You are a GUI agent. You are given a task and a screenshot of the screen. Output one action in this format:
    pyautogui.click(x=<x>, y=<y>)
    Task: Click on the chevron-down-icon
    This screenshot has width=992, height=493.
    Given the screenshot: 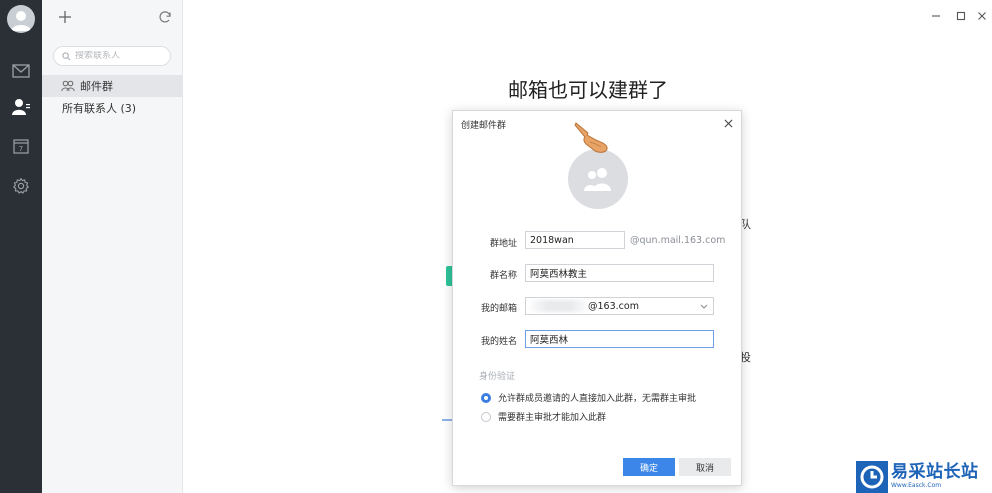 What is the action you would take?
    pyautogui.click(x=704, y=306)
    